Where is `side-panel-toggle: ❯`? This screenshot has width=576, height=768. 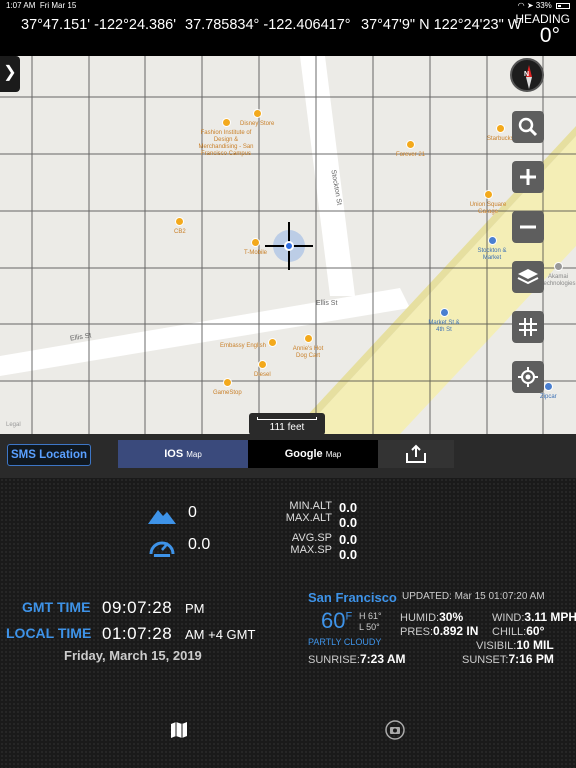 side-panel-toggle: ❯ is located at coordinates (10, 74).